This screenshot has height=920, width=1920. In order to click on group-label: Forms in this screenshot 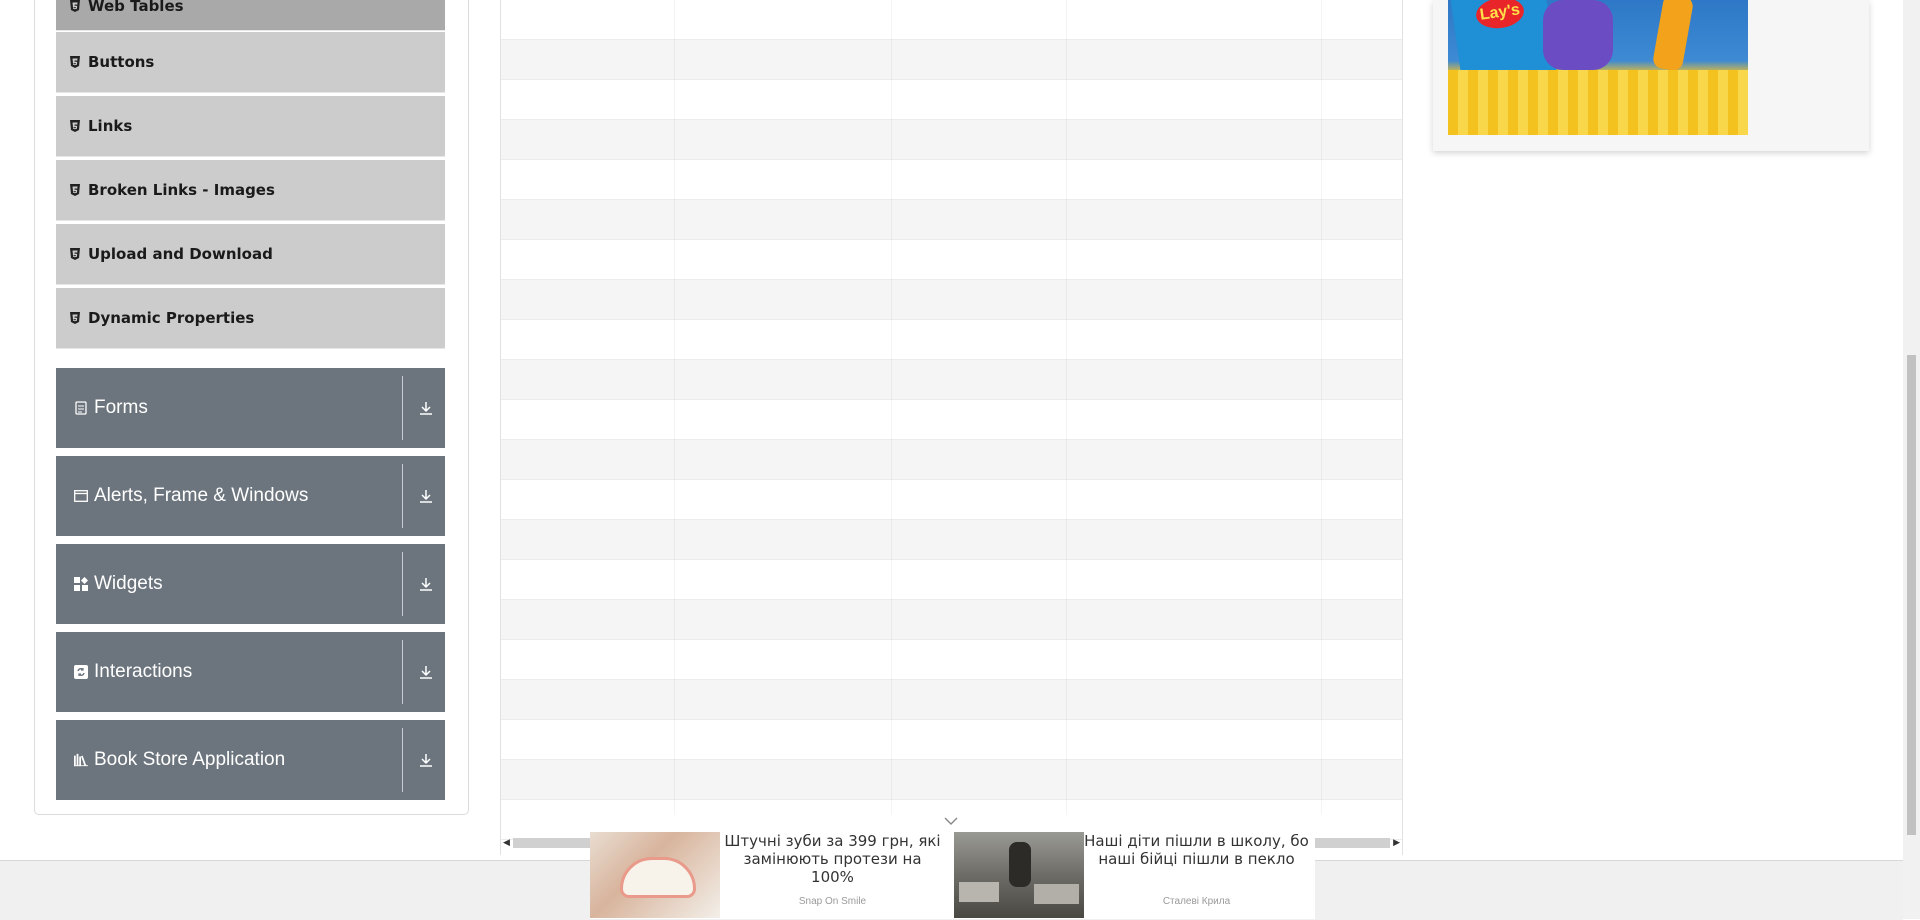, I will do `click(121, 407)`.